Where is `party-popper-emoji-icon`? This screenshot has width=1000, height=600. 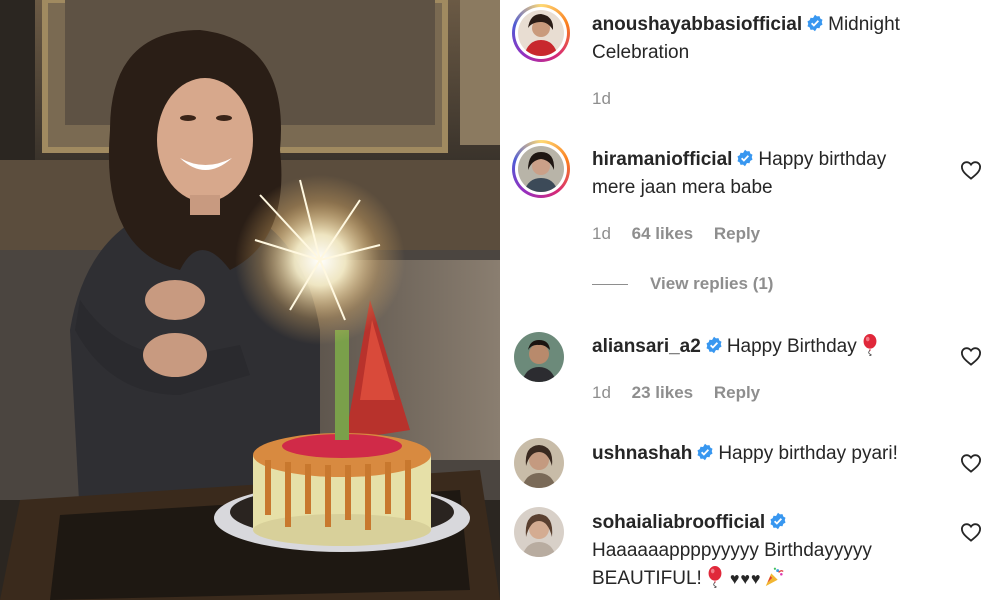
party-popper-emoji-icon is located at coordinates (775, 577).